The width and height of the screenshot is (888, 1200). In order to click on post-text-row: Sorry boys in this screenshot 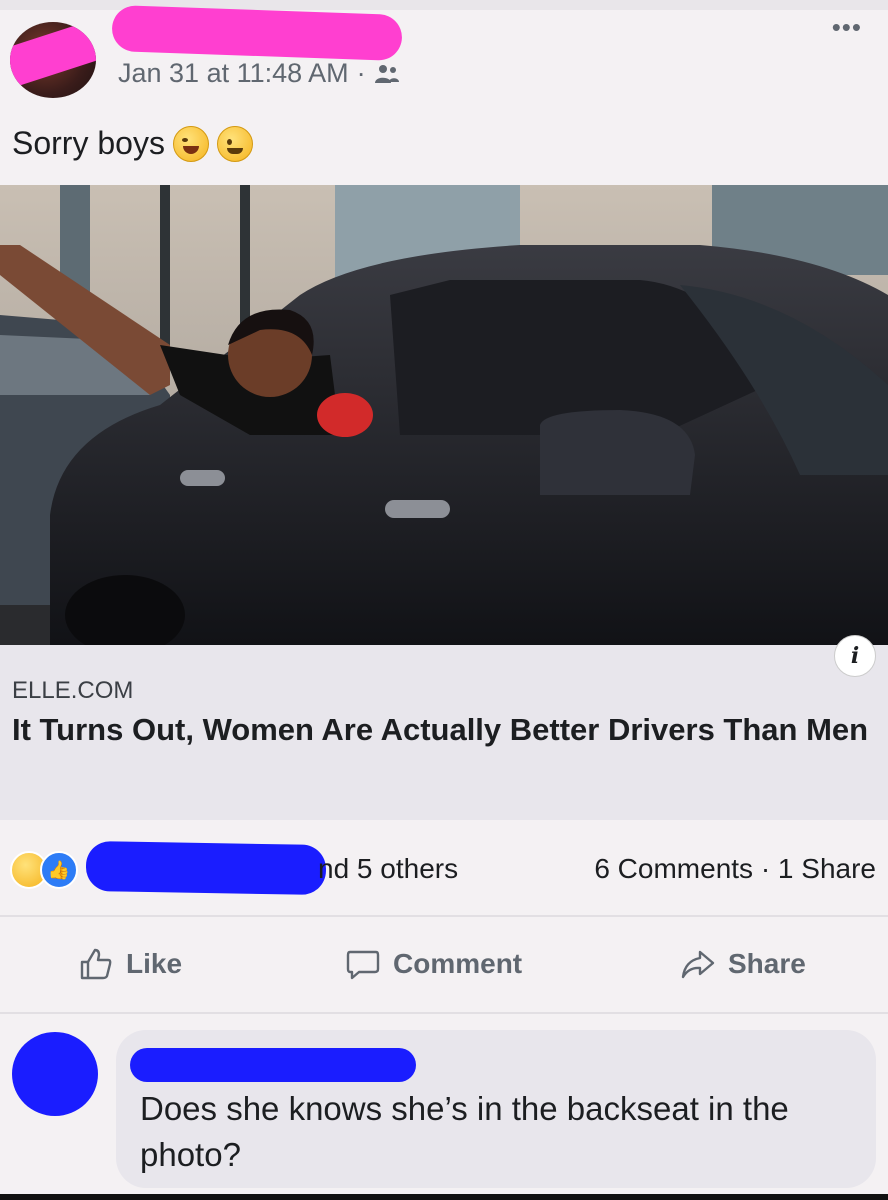, I will do `click(132, 143)`.